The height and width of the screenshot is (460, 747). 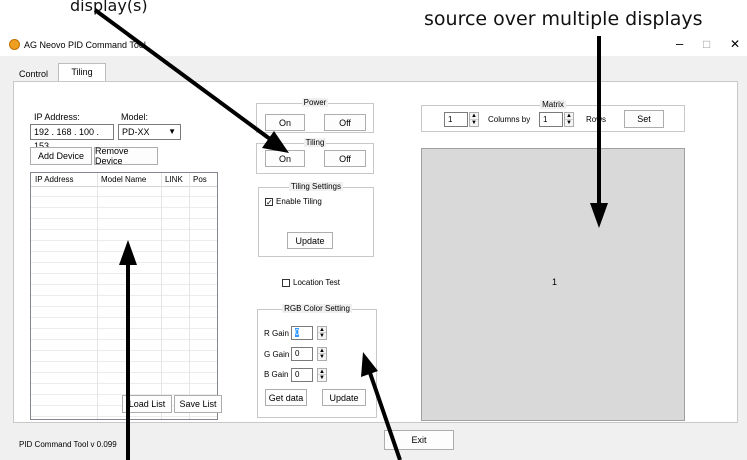 What do you see at coordinates (135, 117) in the screenshot?
I see `model-label: Model:` at bounding box center [135, 117].